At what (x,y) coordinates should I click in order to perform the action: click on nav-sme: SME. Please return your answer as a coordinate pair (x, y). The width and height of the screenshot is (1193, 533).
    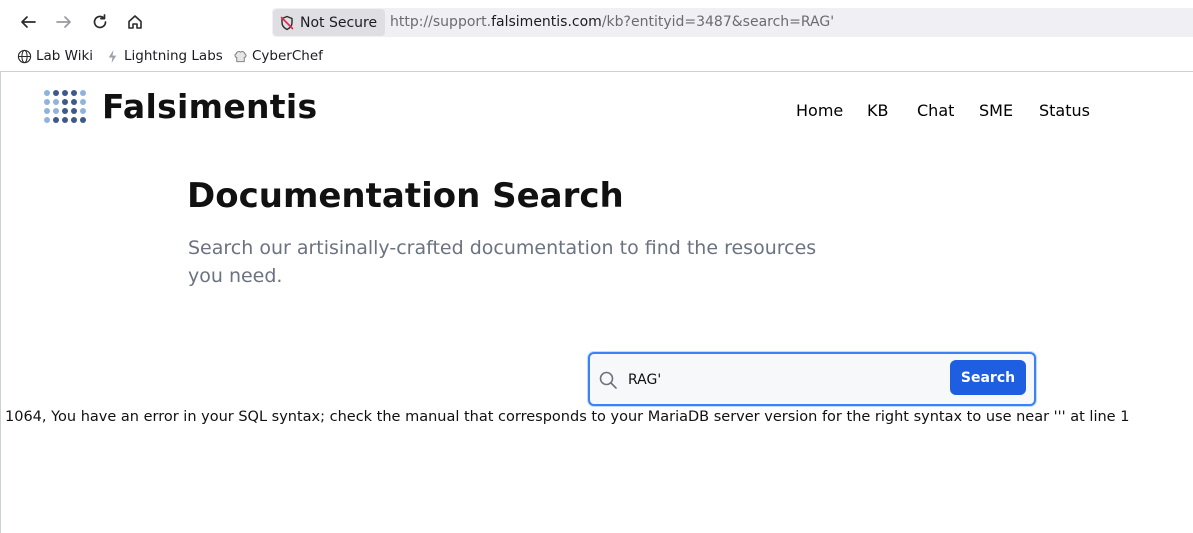
    Looking at the image, I should click on (996, 110).